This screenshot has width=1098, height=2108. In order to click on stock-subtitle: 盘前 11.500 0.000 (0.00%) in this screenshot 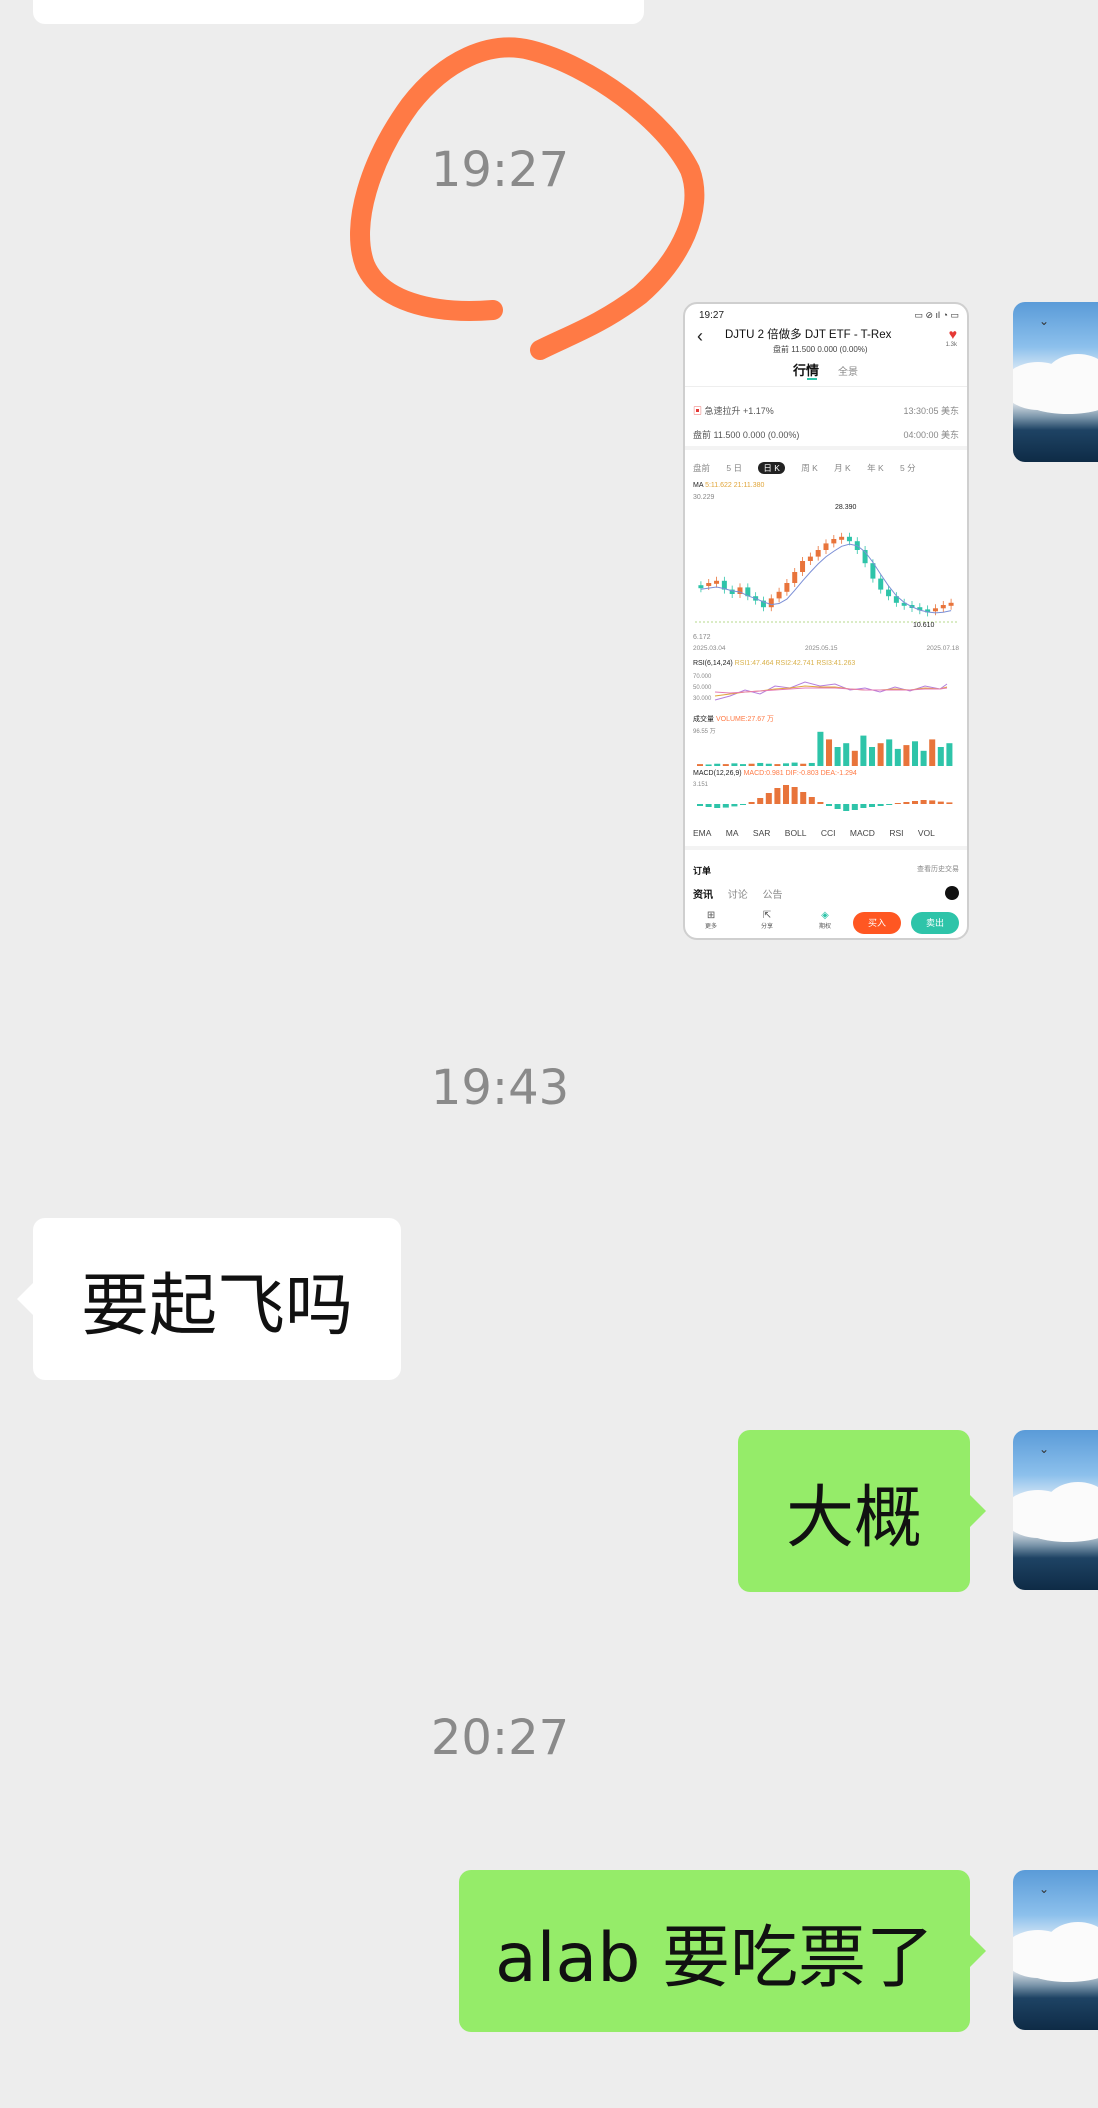, I will do `click(820, 349)`.